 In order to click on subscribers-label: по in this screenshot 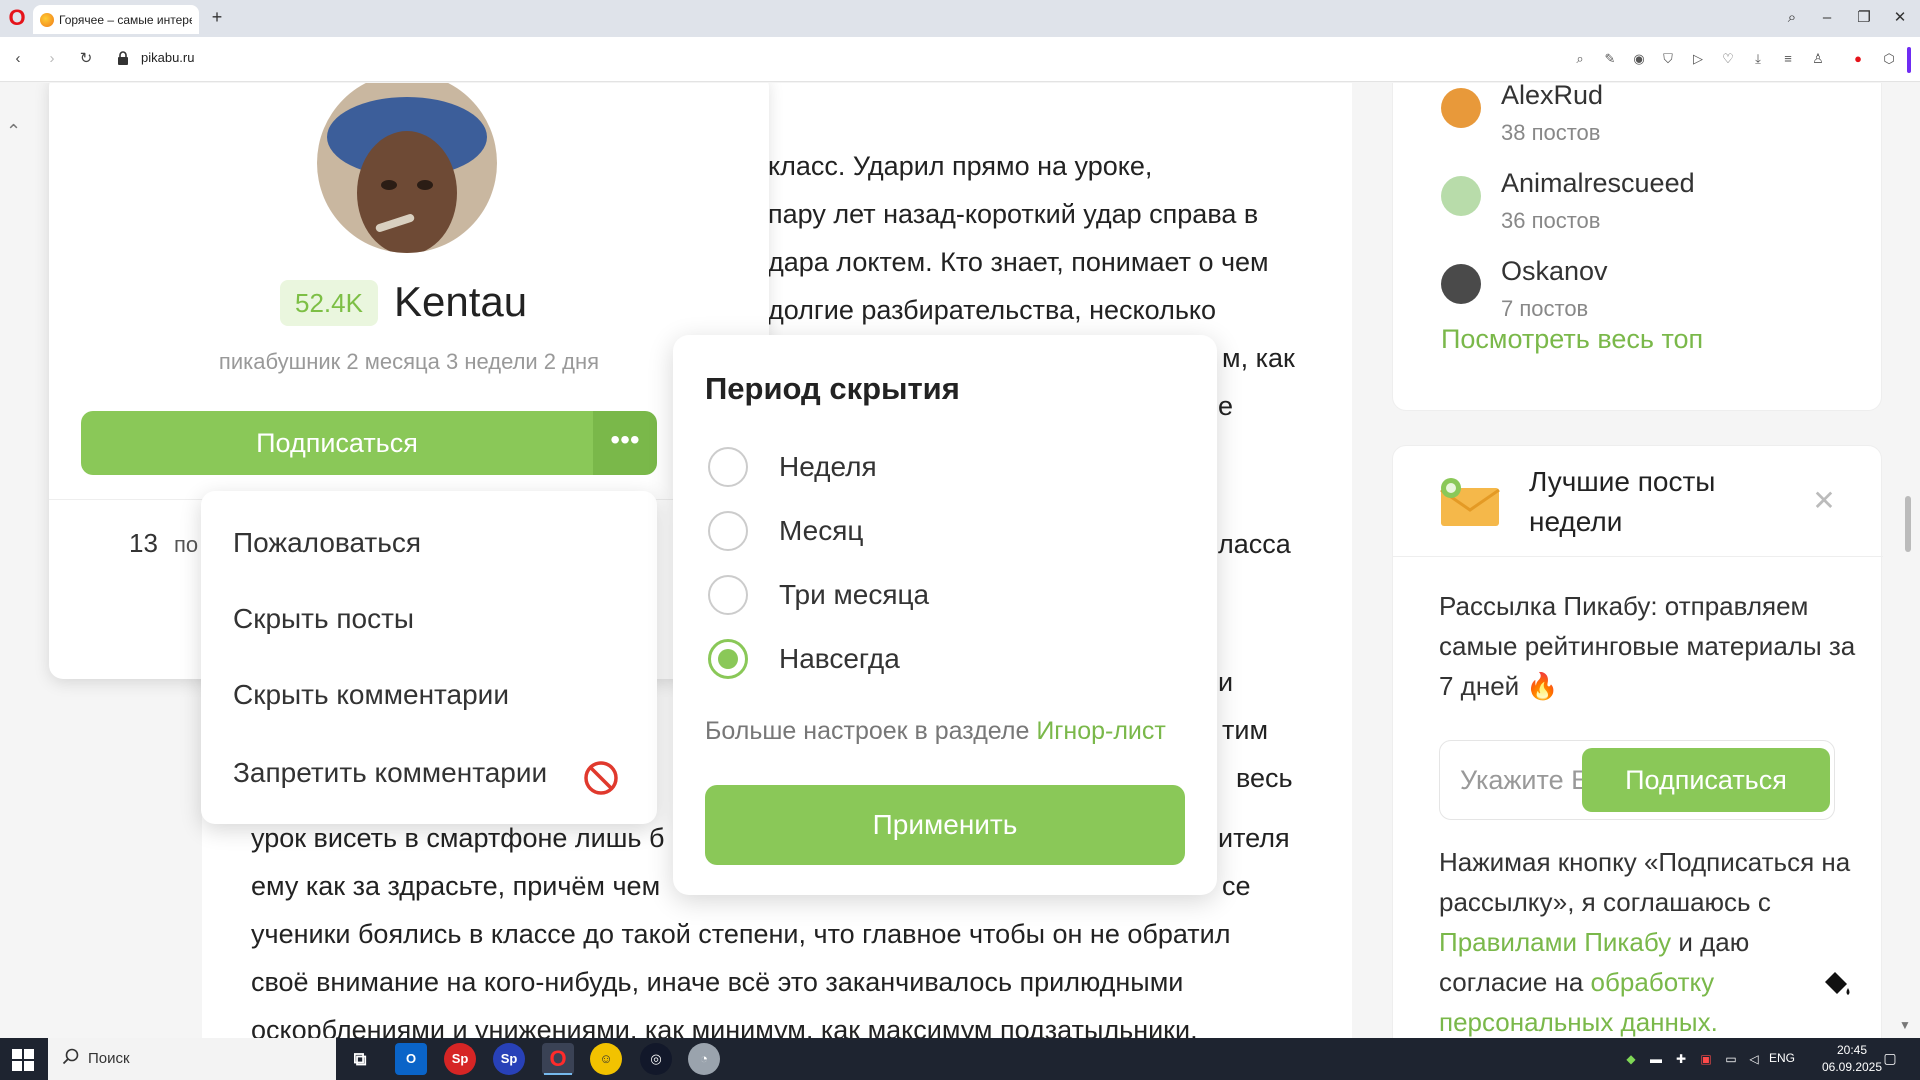, I will do `click(186, 544)`.